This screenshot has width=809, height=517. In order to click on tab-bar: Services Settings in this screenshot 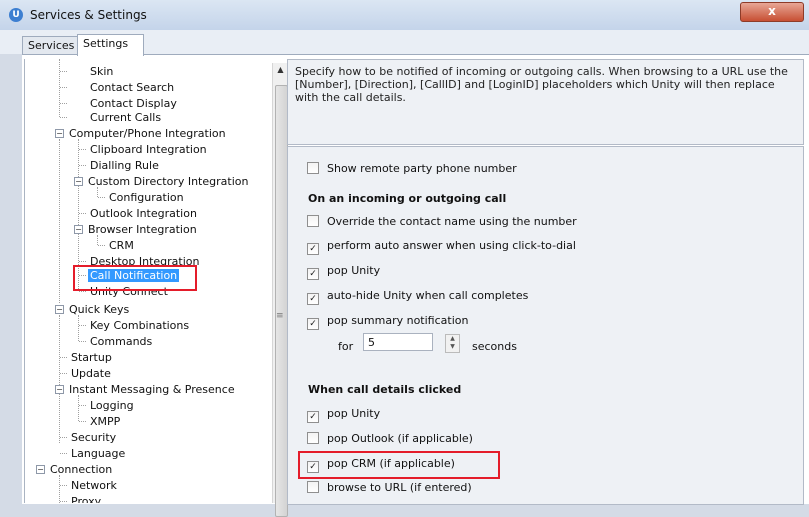, I will do `click(404, 43)`.